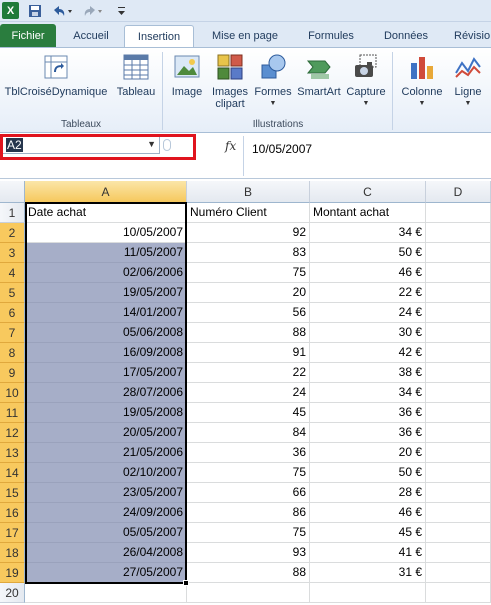 Image resolution: width=491 pixels, height=605 pixels. I want to click on row-header: 17, so click(12, 533).